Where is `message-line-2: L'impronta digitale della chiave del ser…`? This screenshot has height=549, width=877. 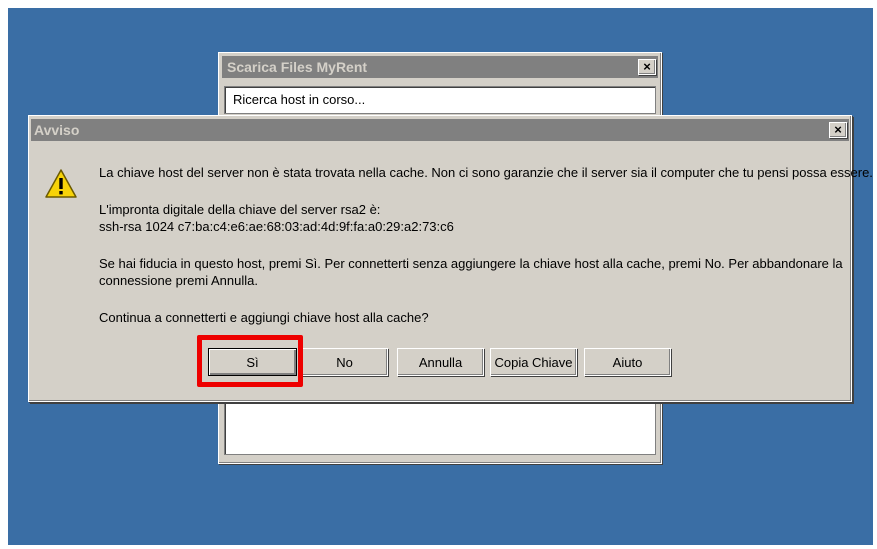 message-line-2: L'impronta digitale della chiave del ser… is located at coordinates (240, 209).